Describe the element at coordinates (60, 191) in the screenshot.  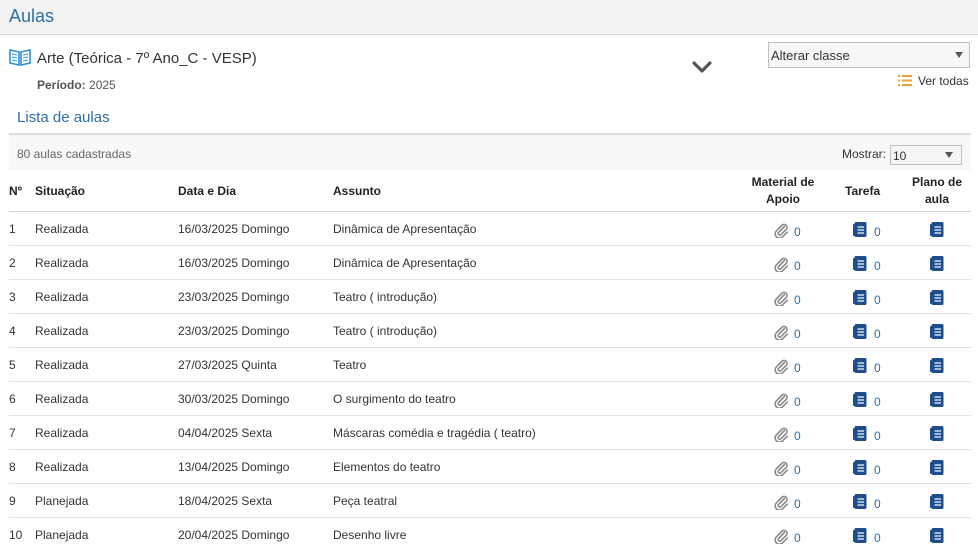
I see `header-situacao: Situação` at that location.